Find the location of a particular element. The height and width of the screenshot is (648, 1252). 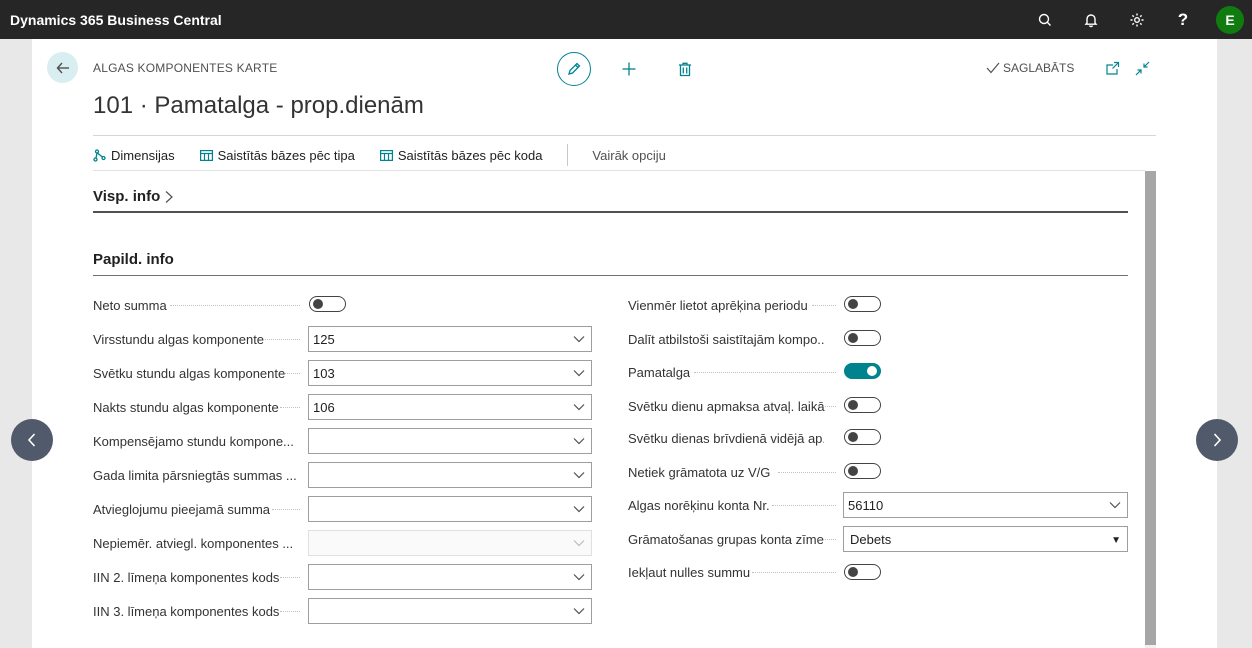

field-label: IIN 3. līmeņa komponentes kods is located at coordinates (186, 611).